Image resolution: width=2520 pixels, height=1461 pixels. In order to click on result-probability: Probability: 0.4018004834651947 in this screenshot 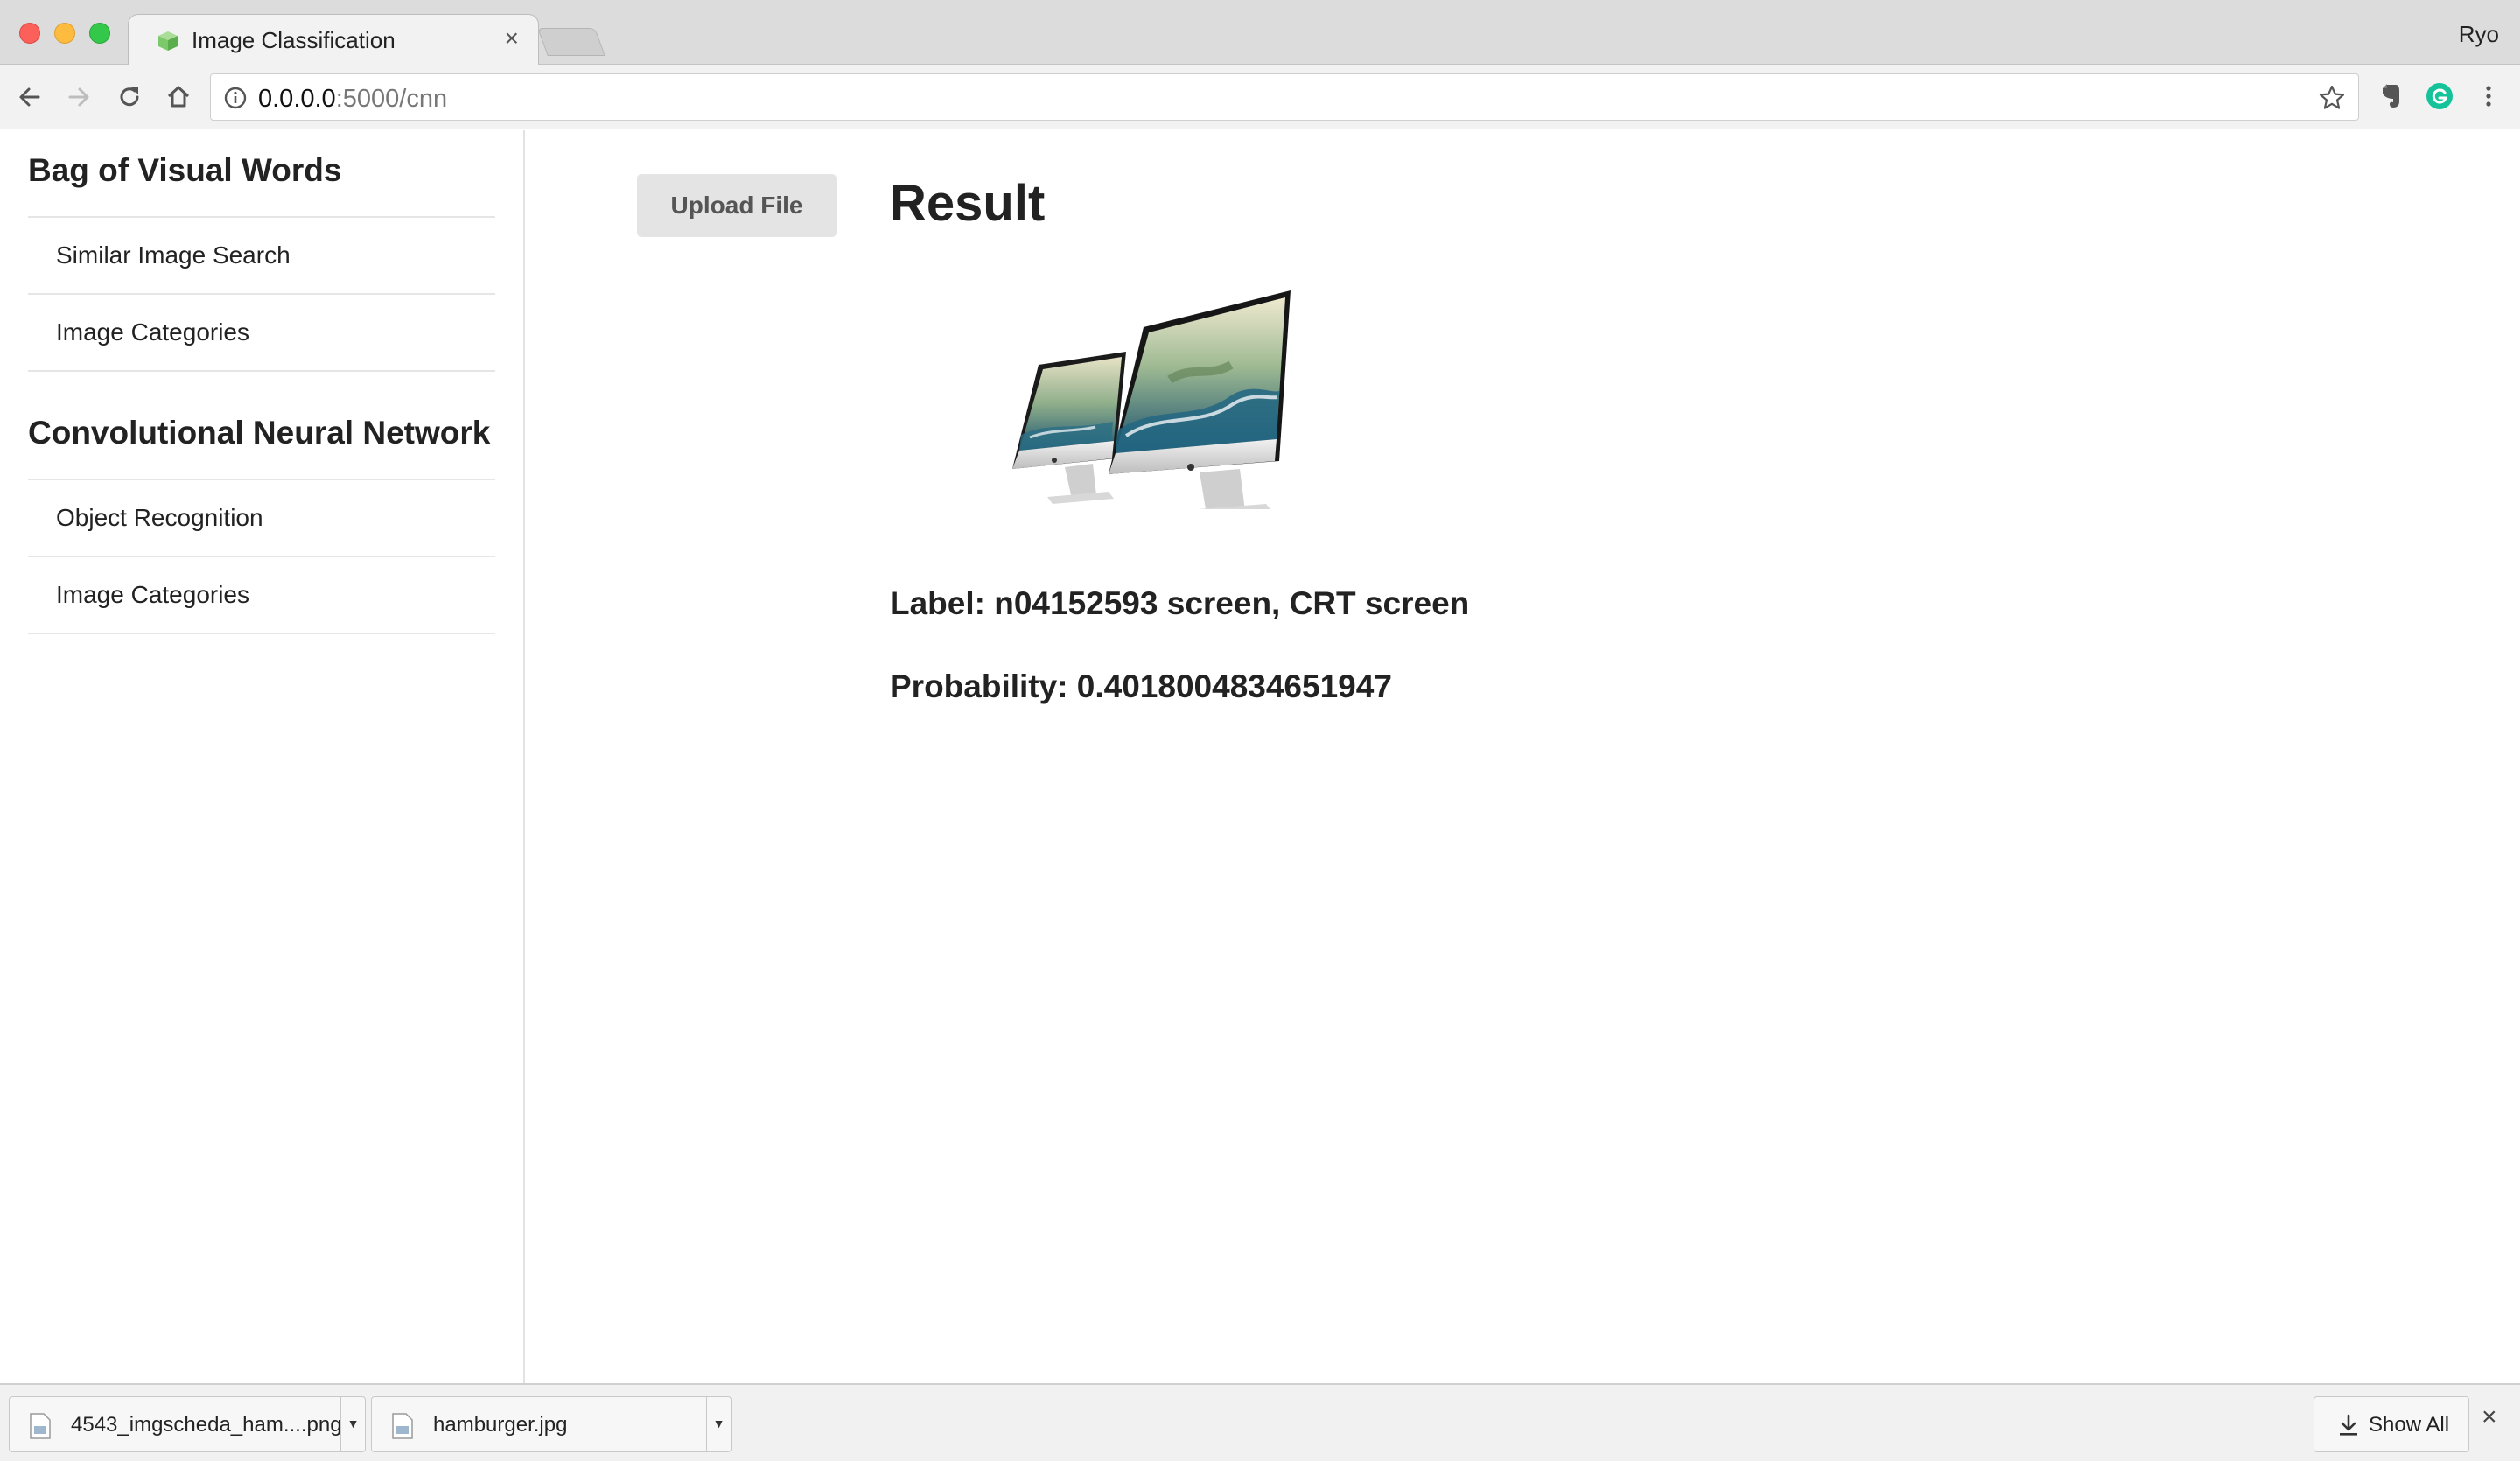, I will do `click(1141, 686)`.